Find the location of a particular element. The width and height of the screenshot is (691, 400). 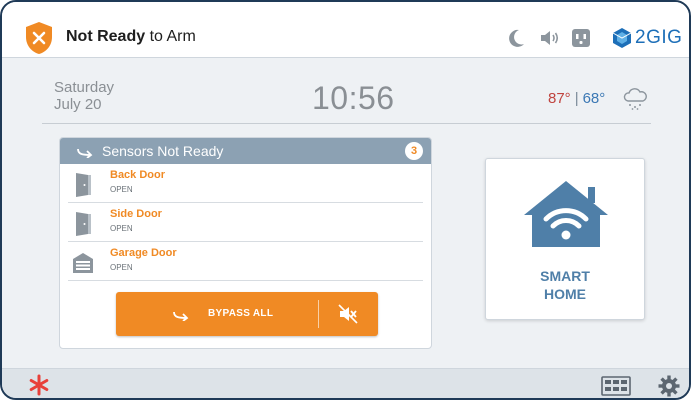

bottom-bar is located at coordinates (345, 383).